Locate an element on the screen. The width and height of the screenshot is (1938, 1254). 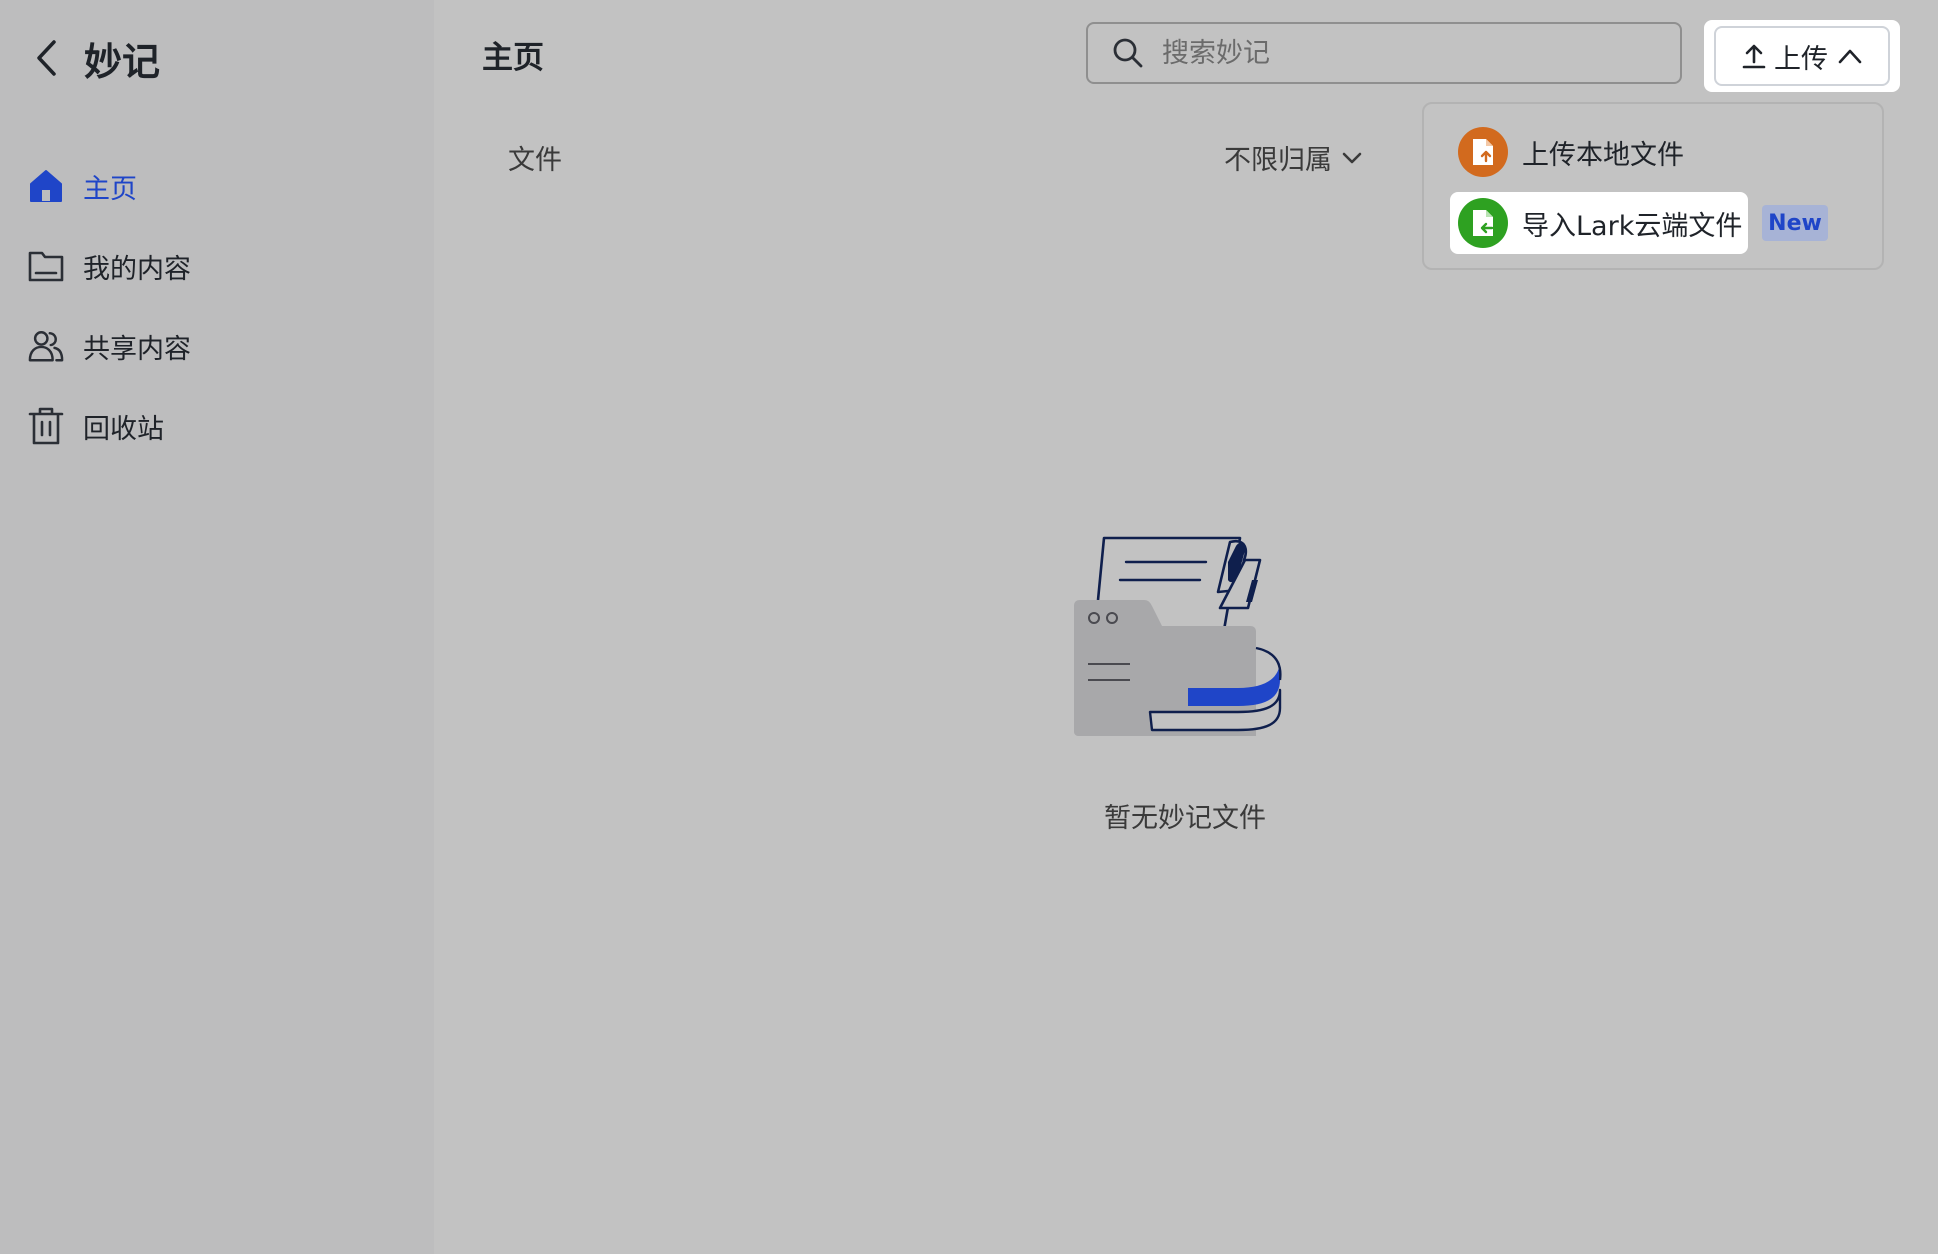
upload-button: 上传 is located at coordinates (1802, 56).